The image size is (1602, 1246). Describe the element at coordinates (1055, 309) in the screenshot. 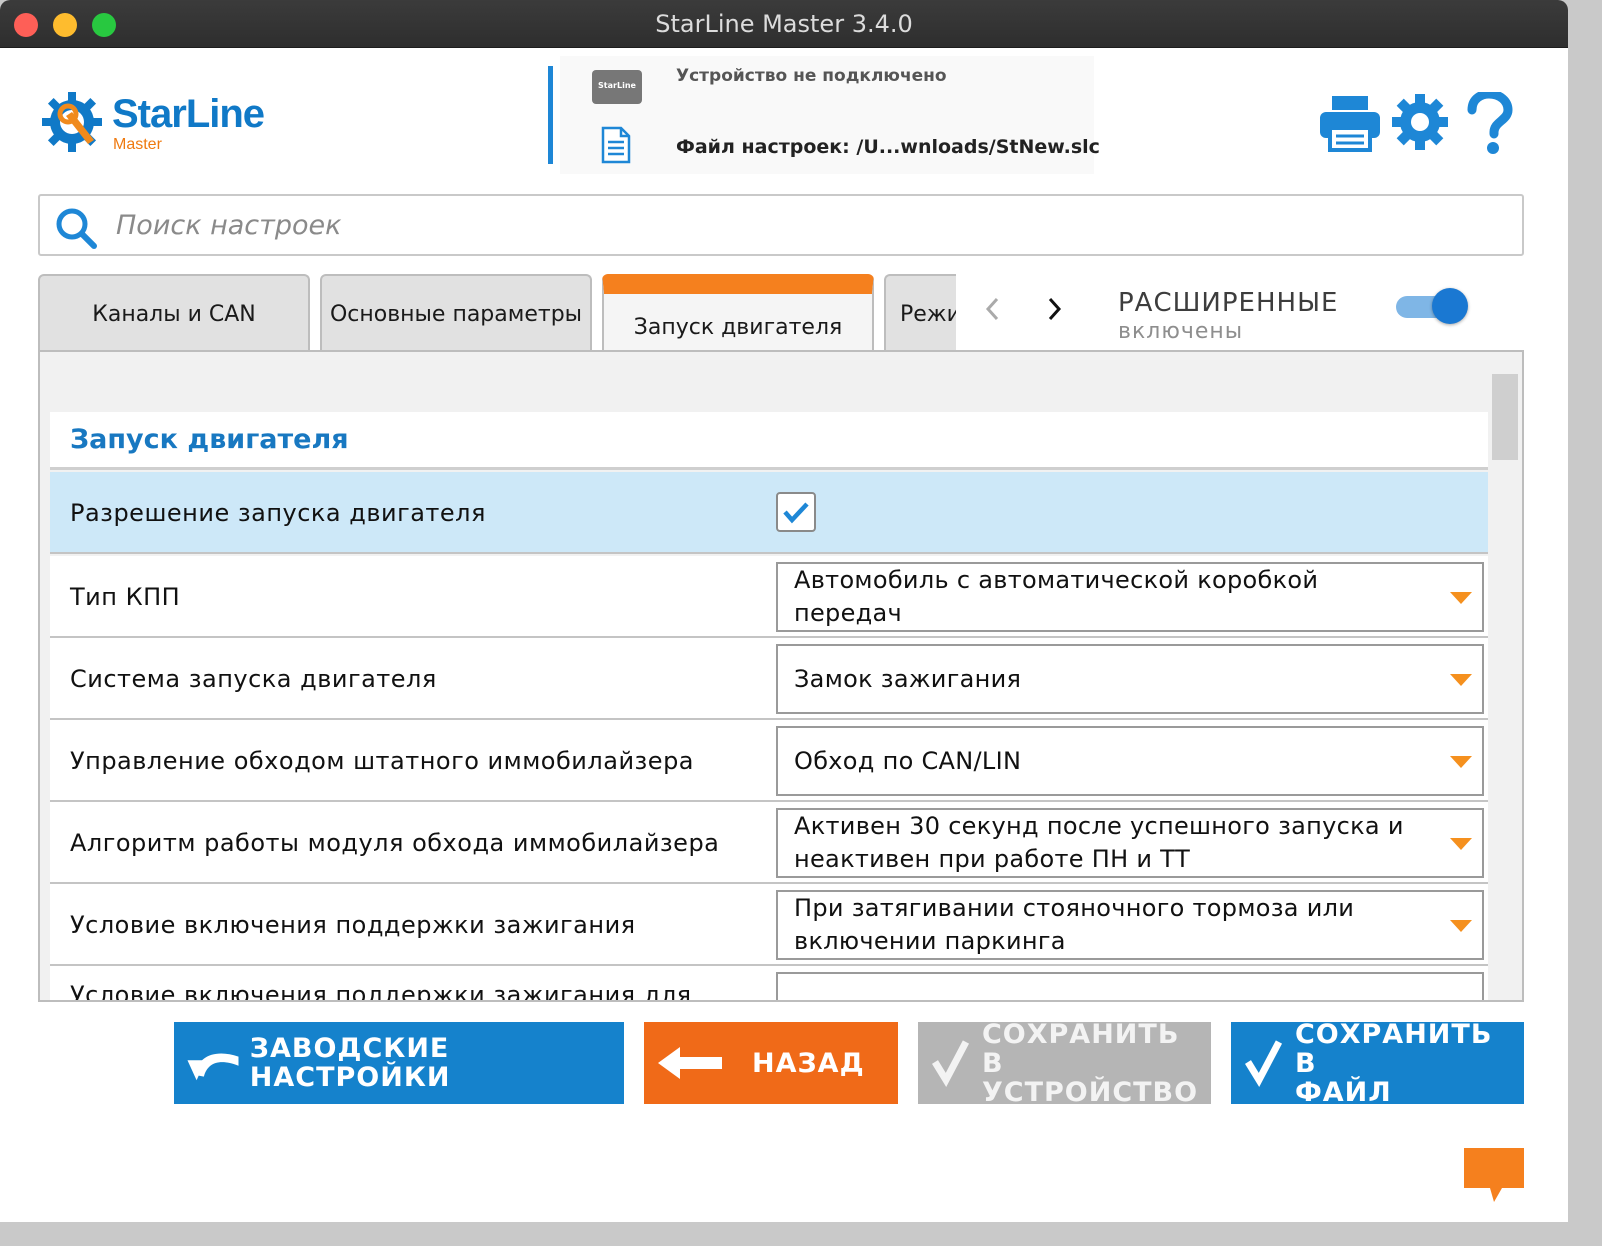

I see `tabs-next-arrow-icon` at that location.